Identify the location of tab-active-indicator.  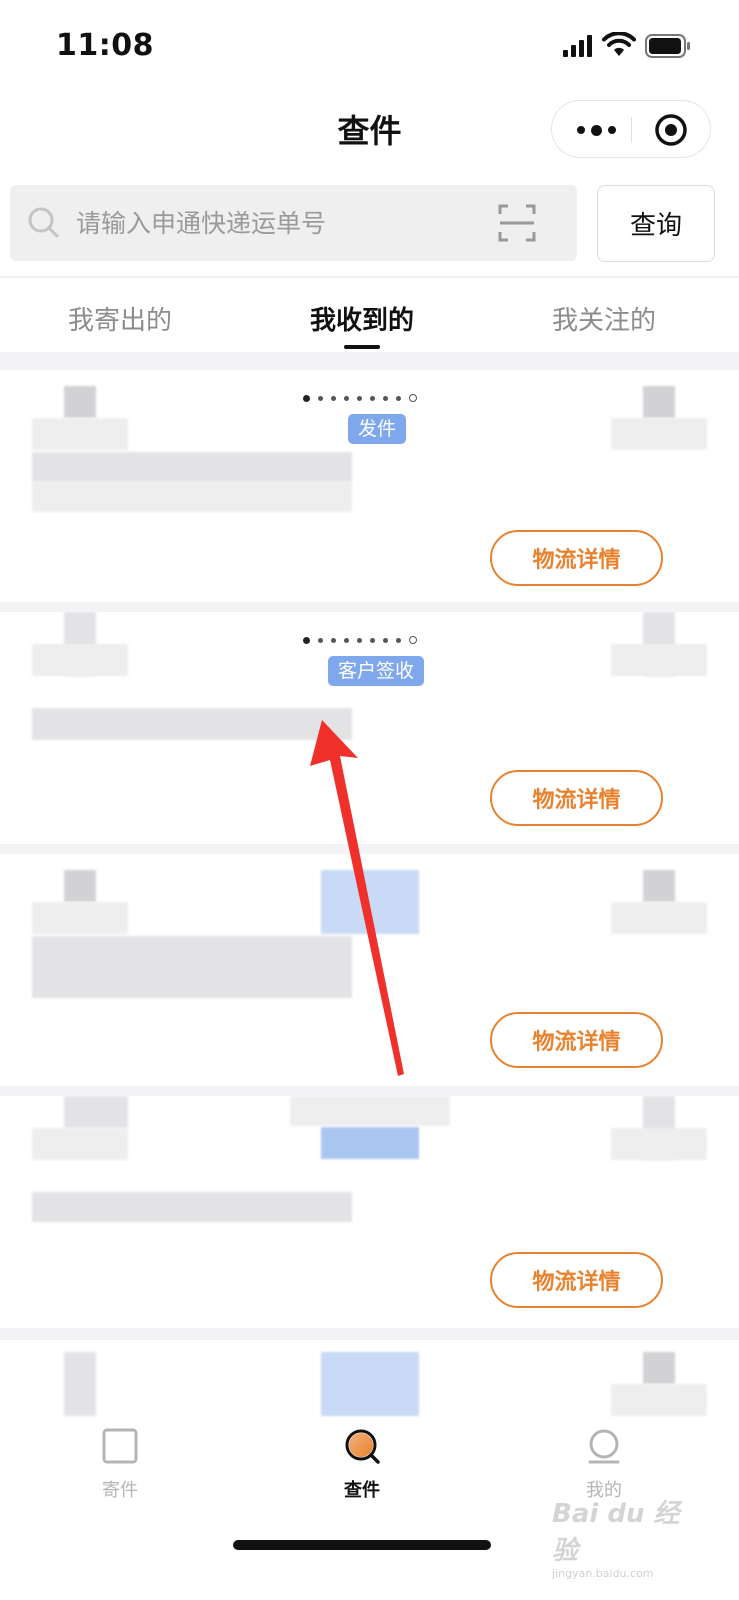
(362, 347).